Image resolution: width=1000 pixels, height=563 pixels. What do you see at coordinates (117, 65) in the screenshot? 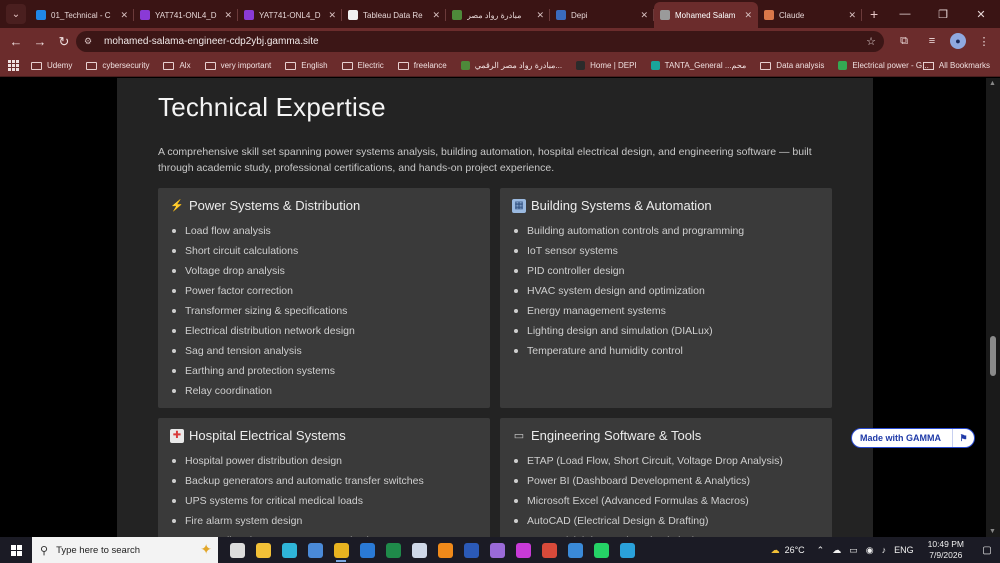
I see `bookmark-item: cybersecurity` at bounding box center [117, 65].